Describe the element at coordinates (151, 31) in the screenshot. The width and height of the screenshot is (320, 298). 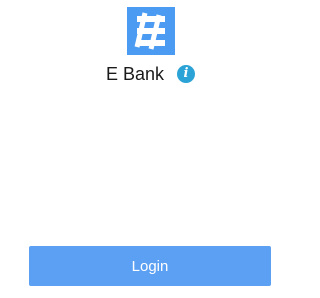
I see `ebank-logo-icon` at that location.